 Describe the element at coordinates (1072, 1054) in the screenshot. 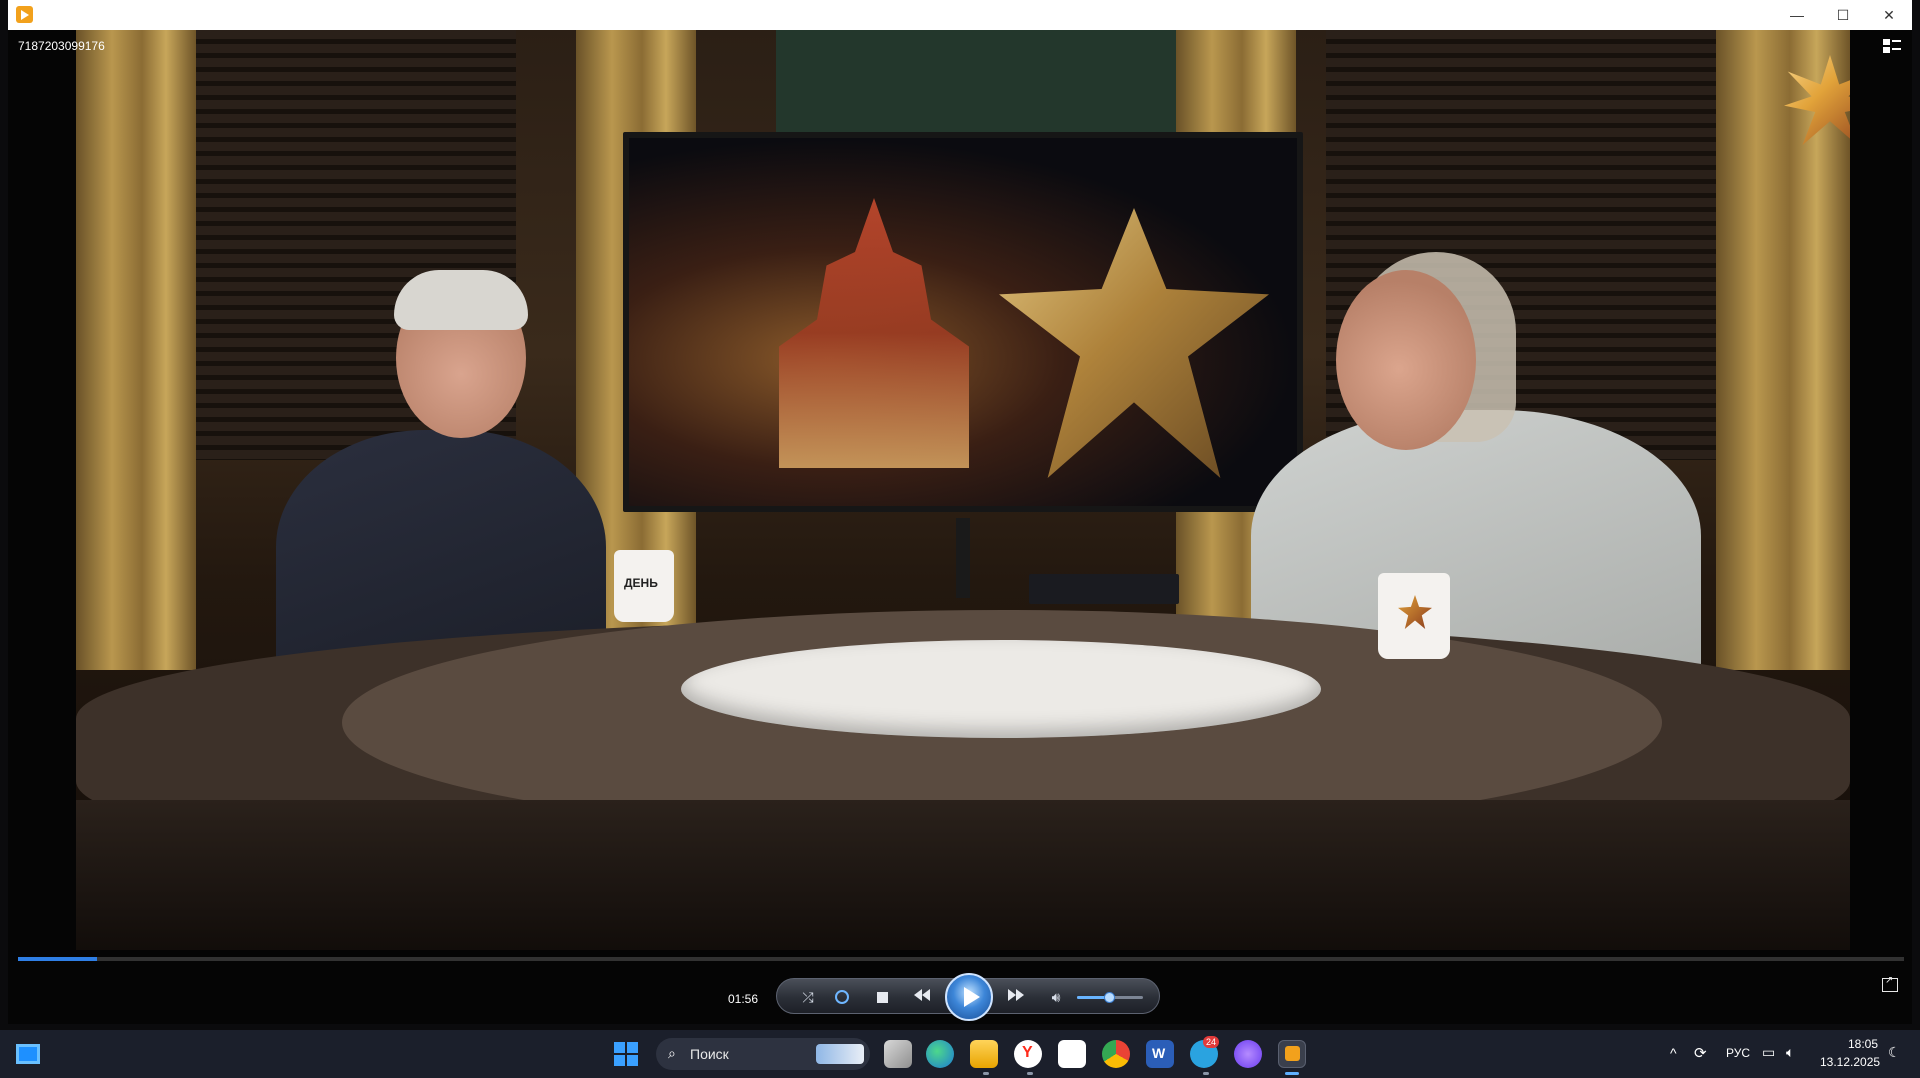

I see `store-icon` at that location.